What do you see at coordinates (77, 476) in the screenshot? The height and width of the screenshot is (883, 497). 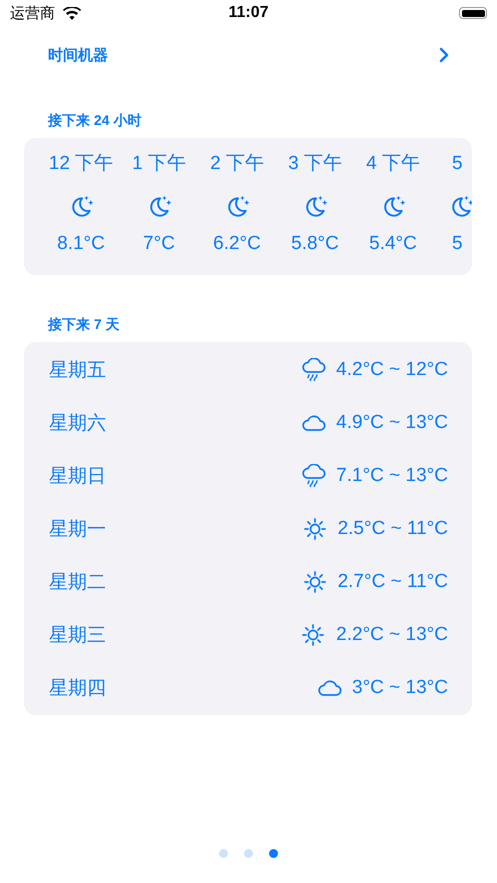 I see `day-label: 星期日` at bounding box center [77, 476].